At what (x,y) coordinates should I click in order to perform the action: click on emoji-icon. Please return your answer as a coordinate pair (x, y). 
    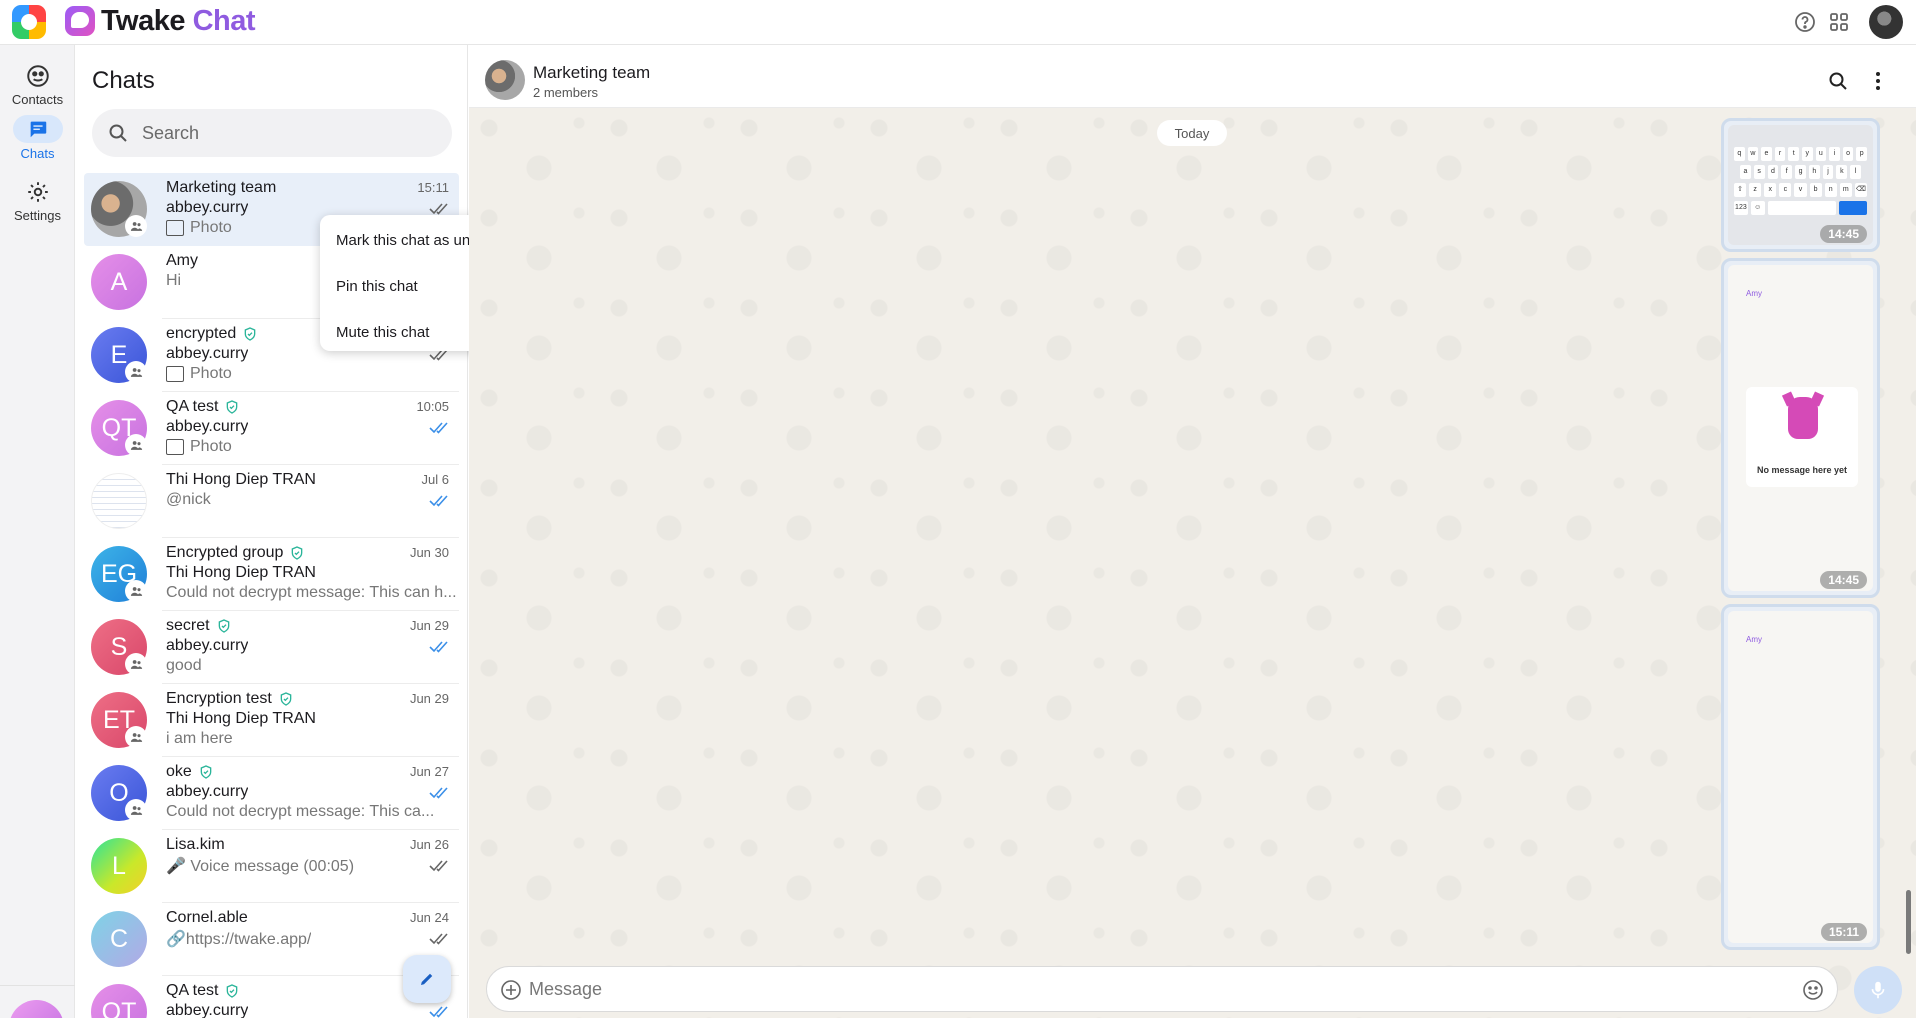
    Looking at the image, I should click on (1813, 990).